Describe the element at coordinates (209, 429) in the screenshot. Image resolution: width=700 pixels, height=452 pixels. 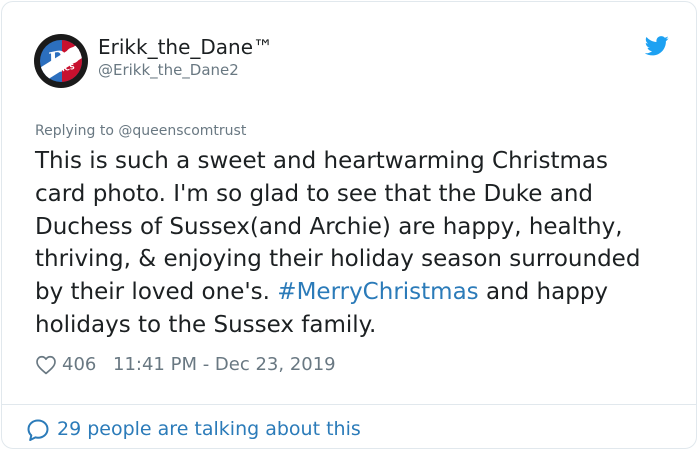
I see `talking-label: 29 people are talking about this` at that location.